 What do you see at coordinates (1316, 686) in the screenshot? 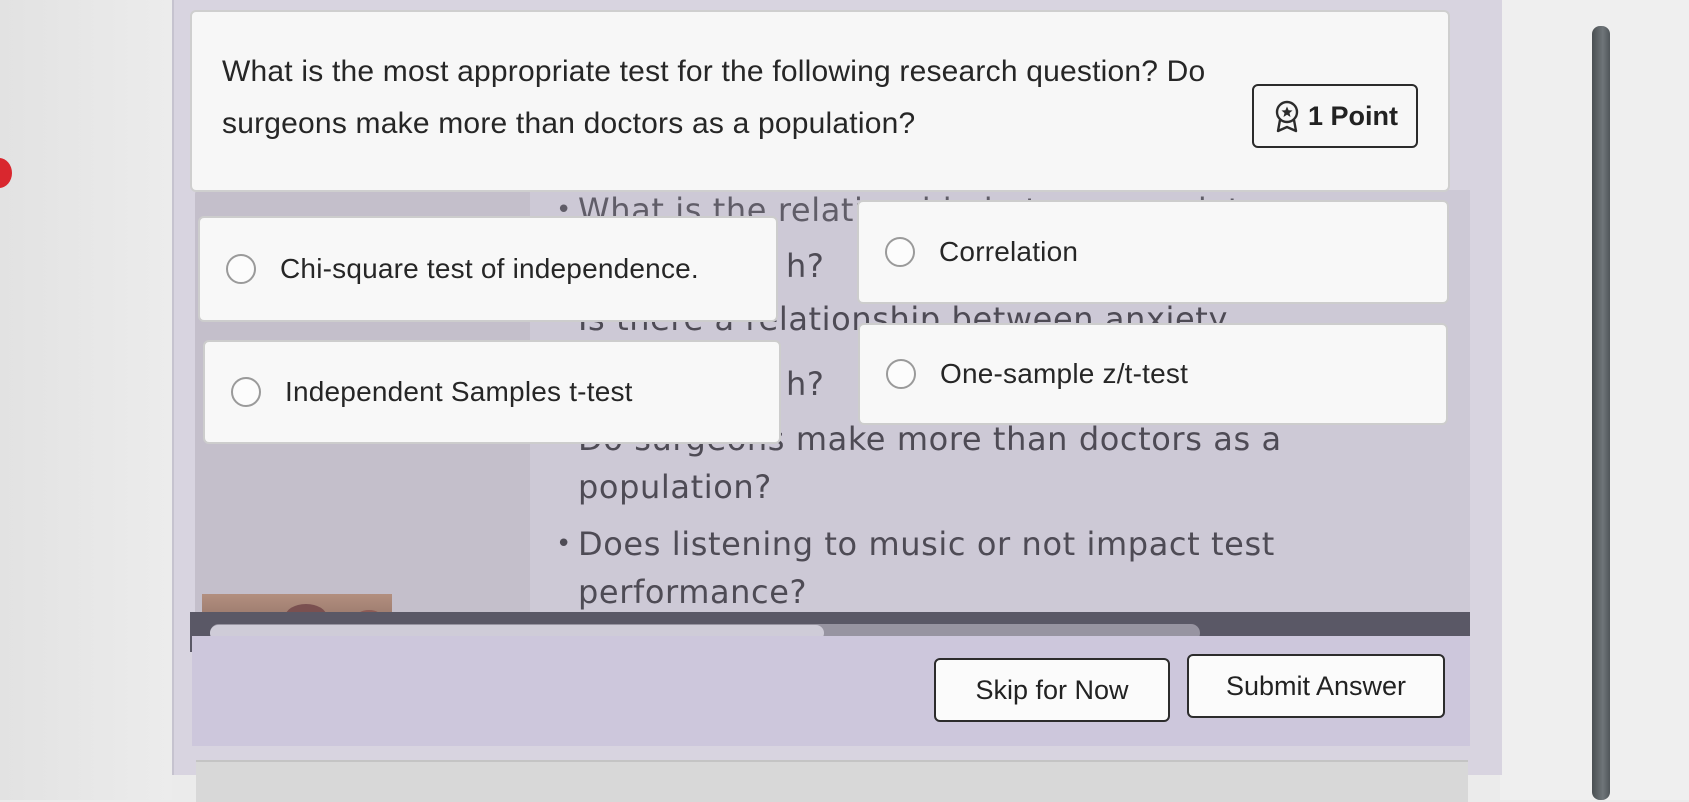
I see `submit-answer-button: Submit Answer` at bounding box center [1316, 686].